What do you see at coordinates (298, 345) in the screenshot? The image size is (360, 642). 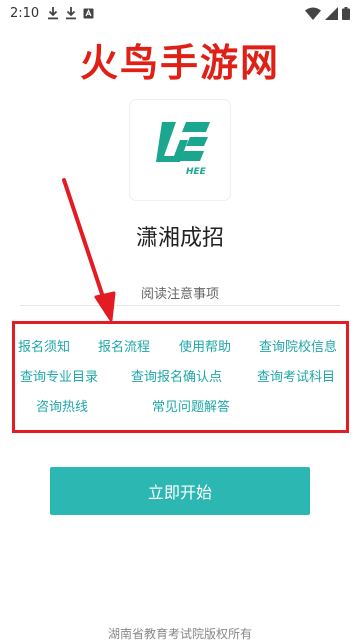 I see `link-query-college-info: 查询院校信息` at bounding box center [298, 345].